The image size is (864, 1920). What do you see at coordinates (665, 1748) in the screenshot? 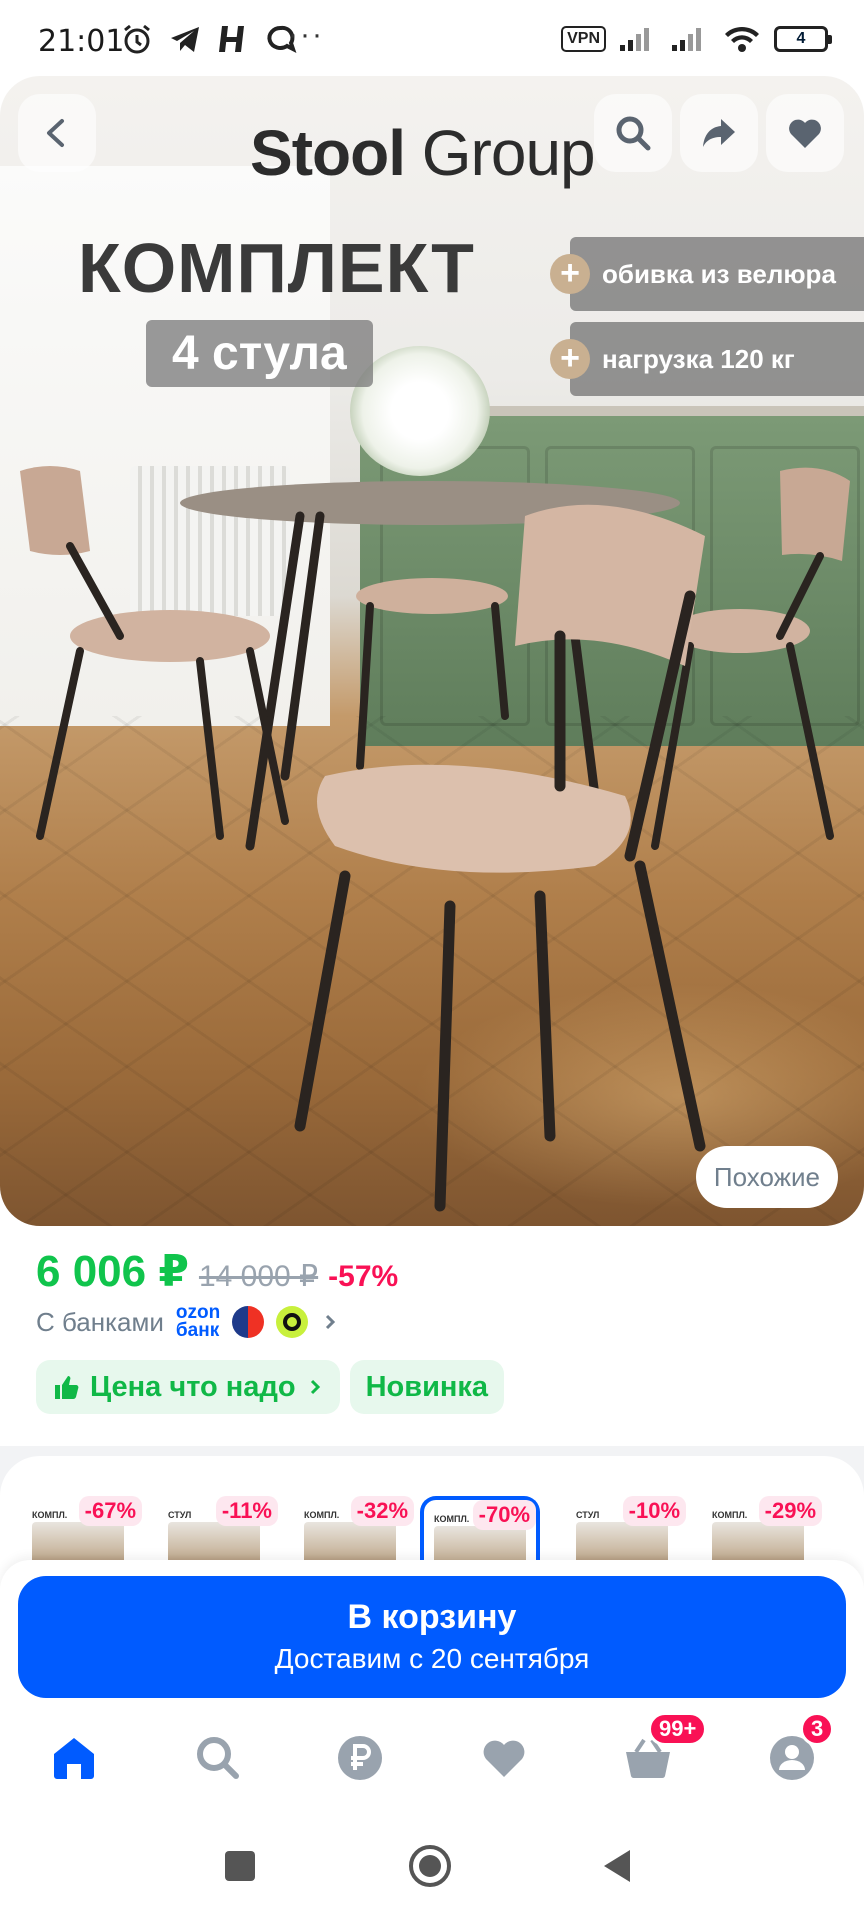
I see `nav-cart: 99+` at bounding box center [665, 1748].